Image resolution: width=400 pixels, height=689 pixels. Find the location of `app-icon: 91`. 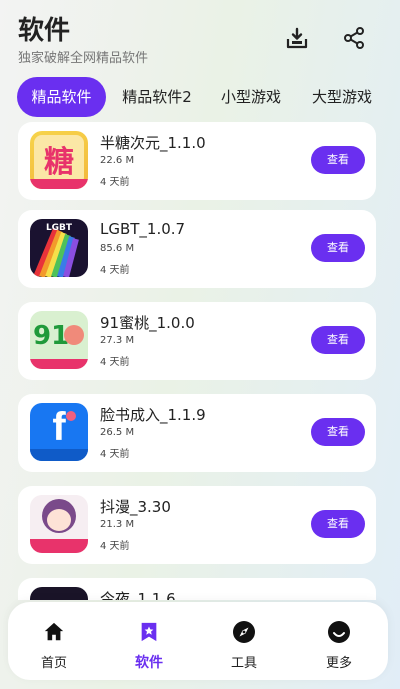

app-icon: 91 is located at coordinates (59, 340).